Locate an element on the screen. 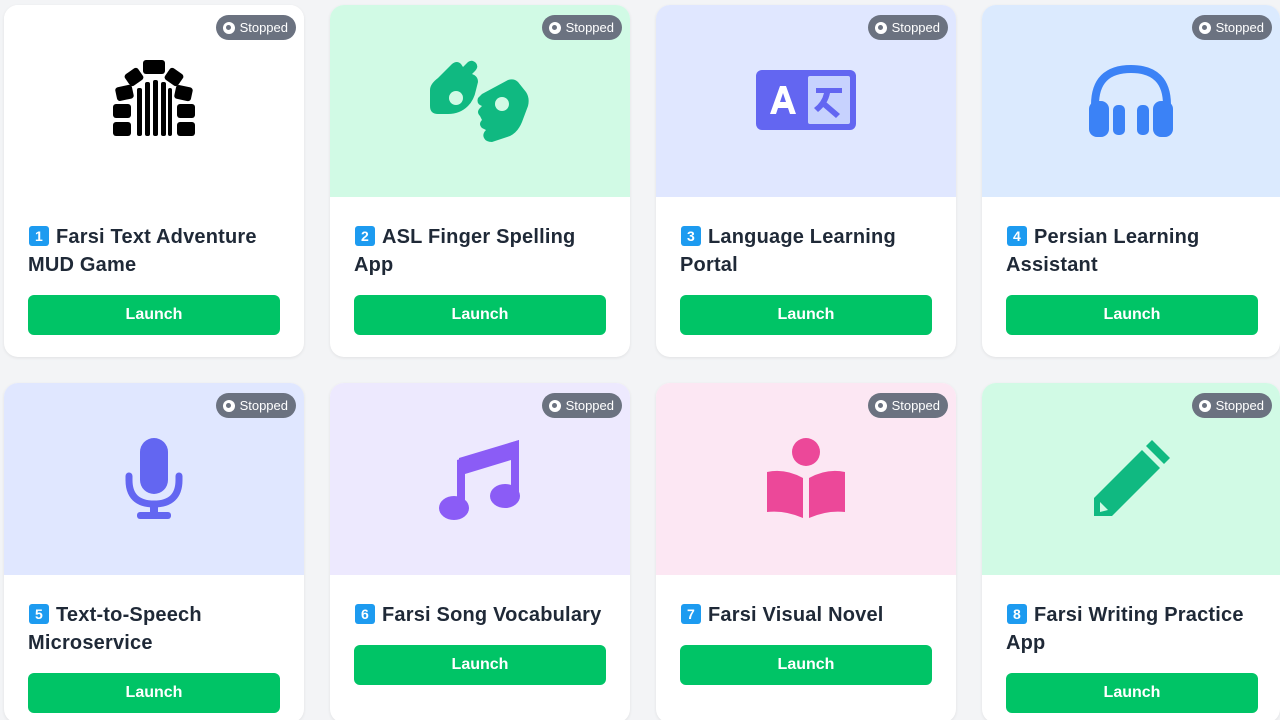 The image size is (1280, 720). app-card: Stopped 3 Language Learning Portal Launch is located at coordinates (806, 181).